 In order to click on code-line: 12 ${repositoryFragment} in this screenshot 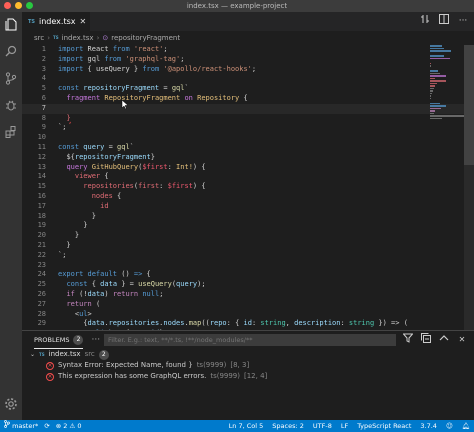, I will do `click(248, 158)`.